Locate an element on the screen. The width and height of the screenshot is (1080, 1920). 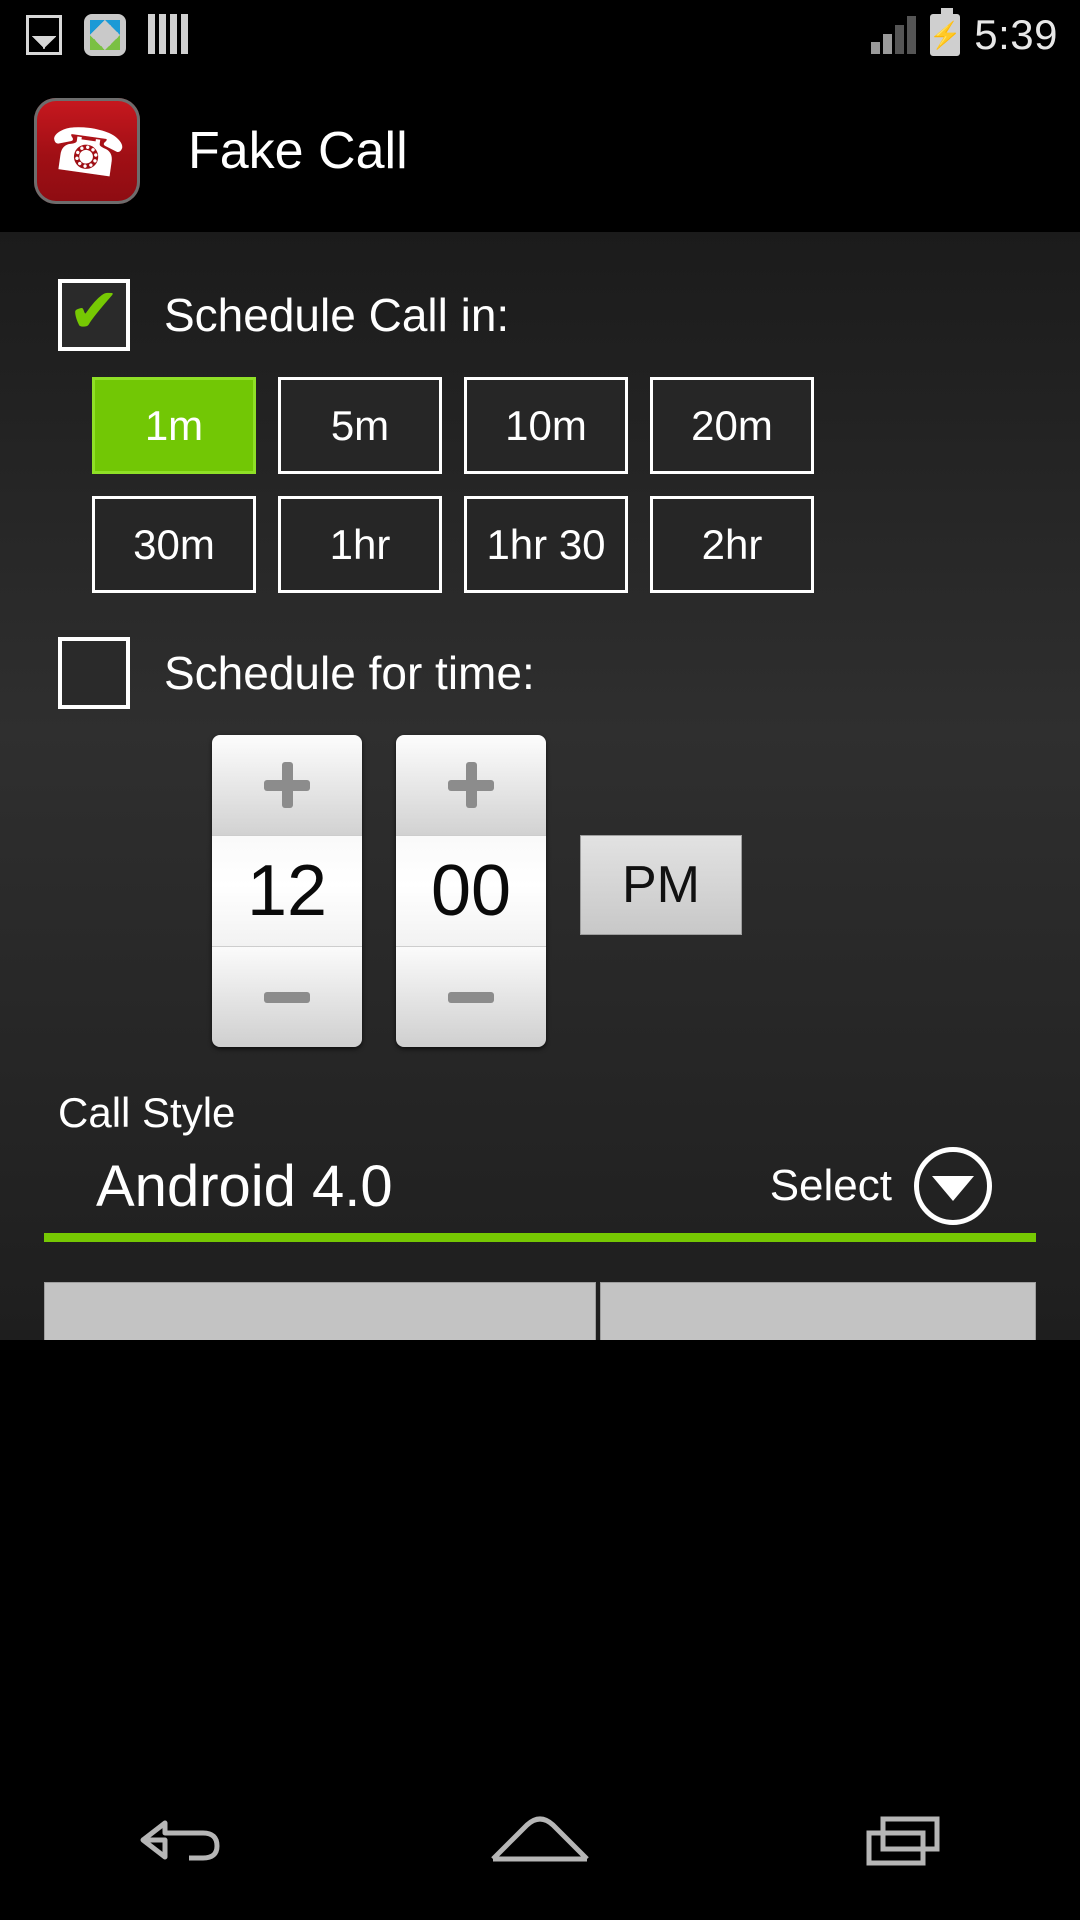
recents-icon is located at coordinates (903, 1840).